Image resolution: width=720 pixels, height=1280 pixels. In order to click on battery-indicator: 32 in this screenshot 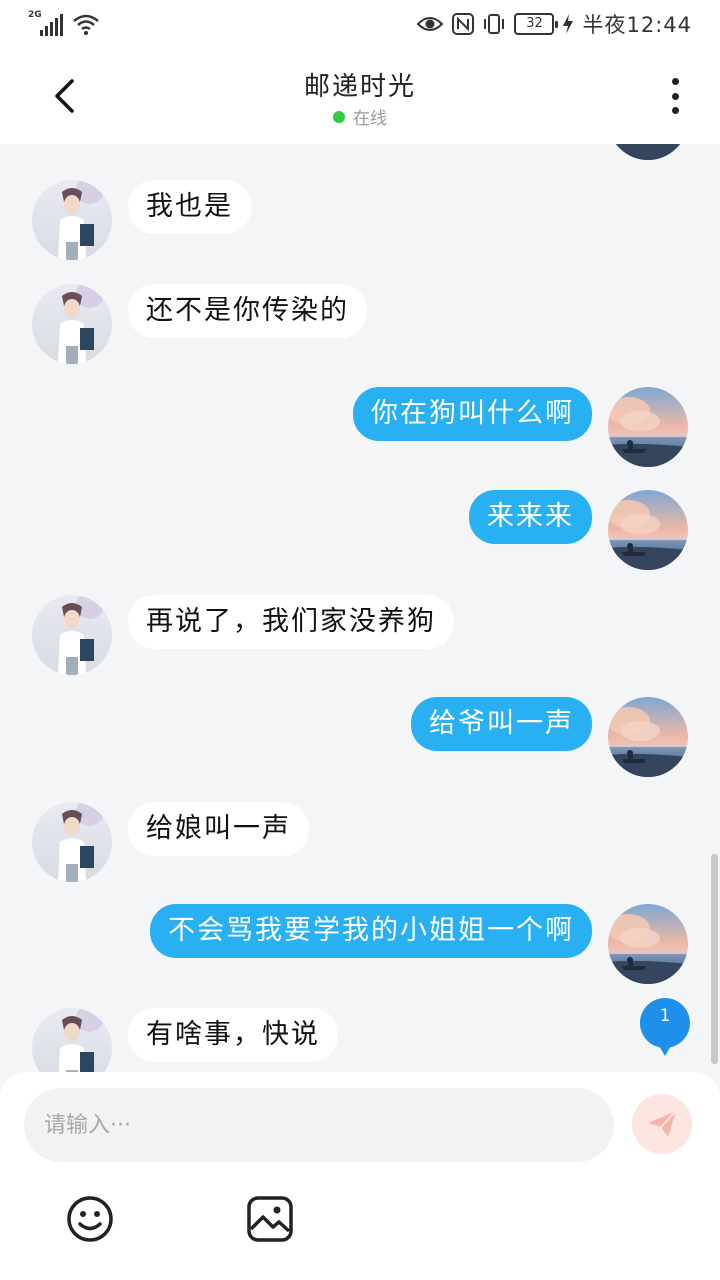, I will do `click(536, 24)`.